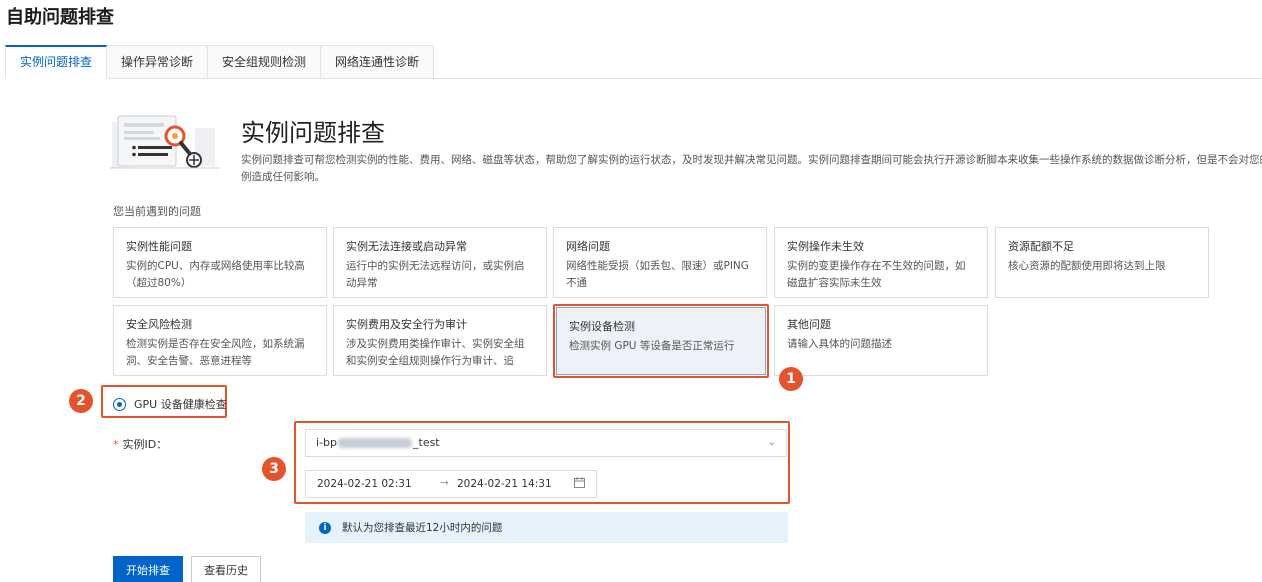 Image resolution: width=1262 pixels, height=582 pixels. Describe the element at coordinates (313, 133) in the screenshot. I see `hero-title: 实例问题排查` at that location.